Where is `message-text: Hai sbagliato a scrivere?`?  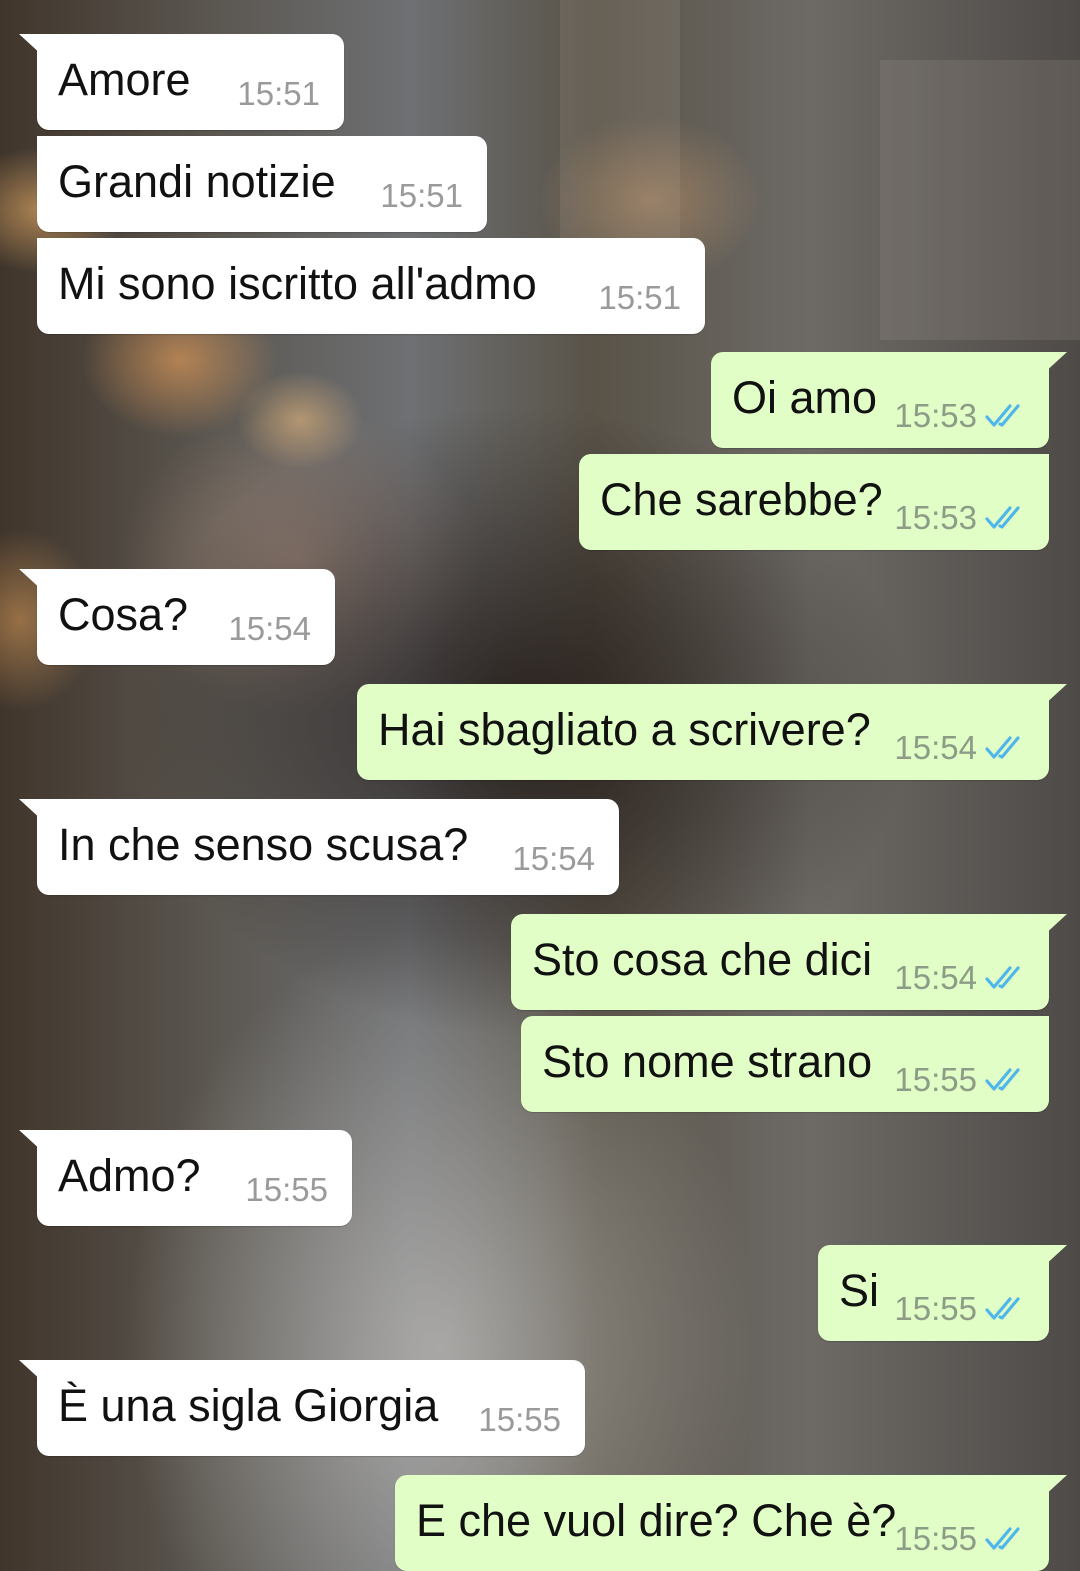 message-text: Hai sbagliato a scrivere? is located at coordinates (624, 729).